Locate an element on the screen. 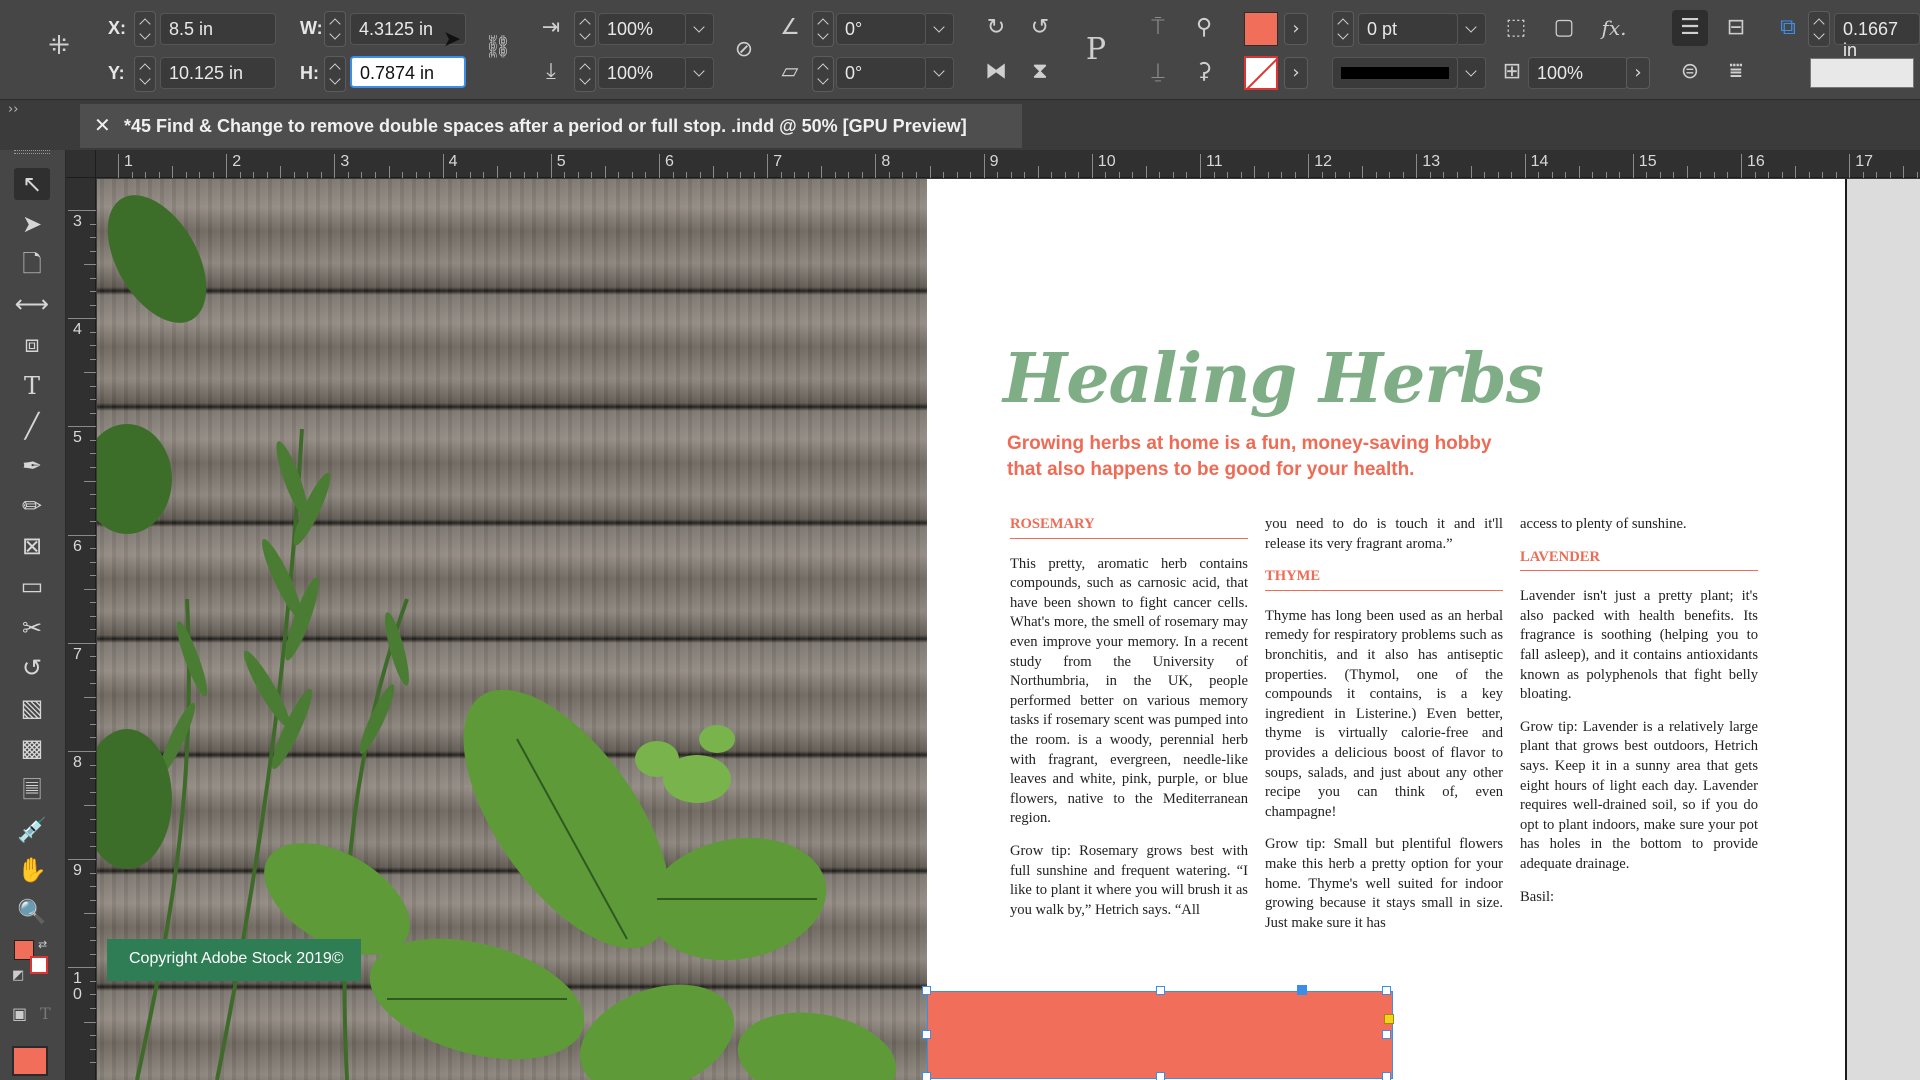 This screenshot has height=1080, width=1920. direct-selection-tool-icon: ➤ is located at coordinates (32, 224).